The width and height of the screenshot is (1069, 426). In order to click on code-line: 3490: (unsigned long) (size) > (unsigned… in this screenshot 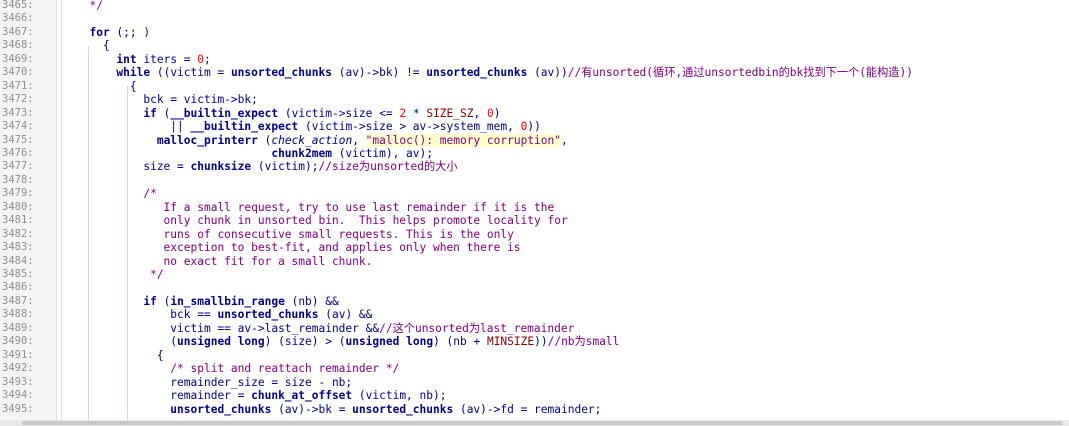, I will do `click(534, 341)`.